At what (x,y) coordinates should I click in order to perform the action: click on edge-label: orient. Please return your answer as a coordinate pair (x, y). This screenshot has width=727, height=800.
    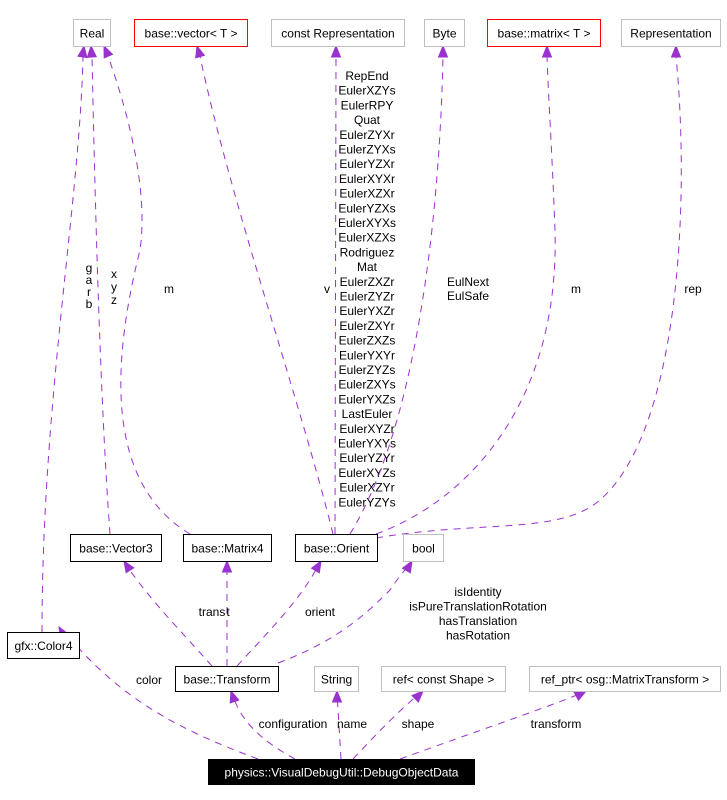
    Looking at the image, I should click on (320, 612).